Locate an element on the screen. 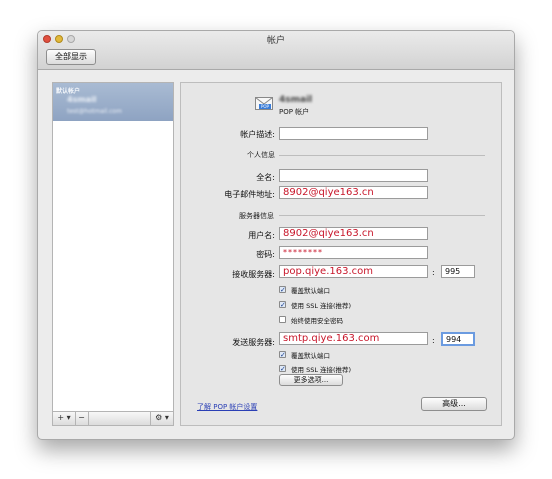 The height and width of the screenshot is (479, 552). sidebar-group-label: 默认帐户 is located at coordinates (68, 91).